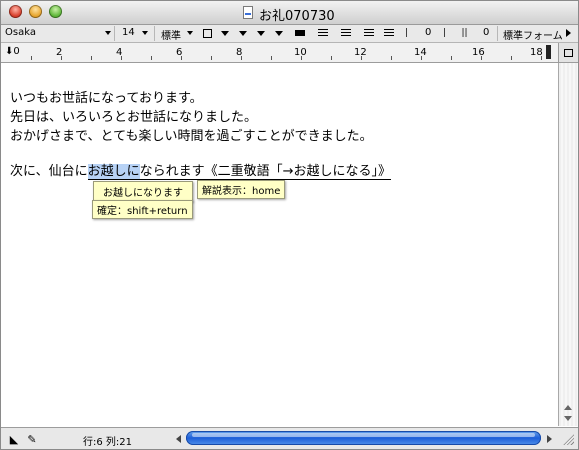  What do you see at coordinates (568, 244) in the screenshot?
I see `vertical-scrollbar` at bounding box center [568, 244].